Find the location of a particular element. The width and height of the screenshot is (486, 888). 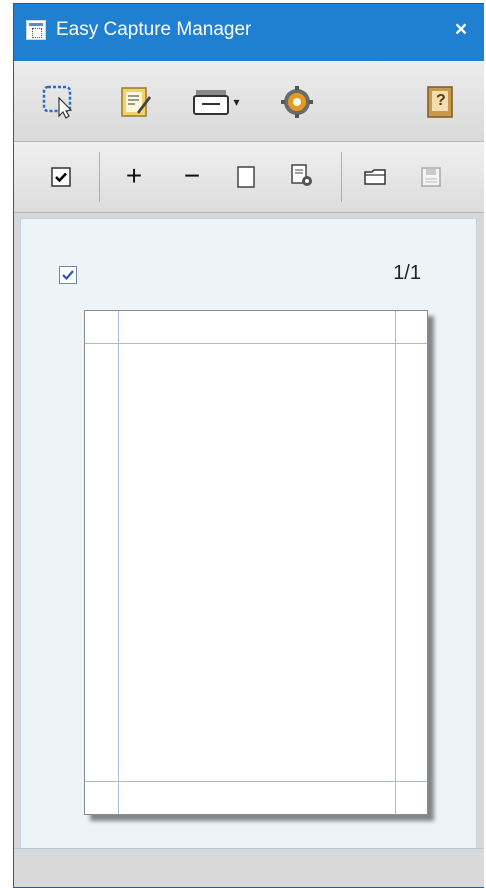

chevron-down-icon: ▾ is located at coordinates (236, 102).